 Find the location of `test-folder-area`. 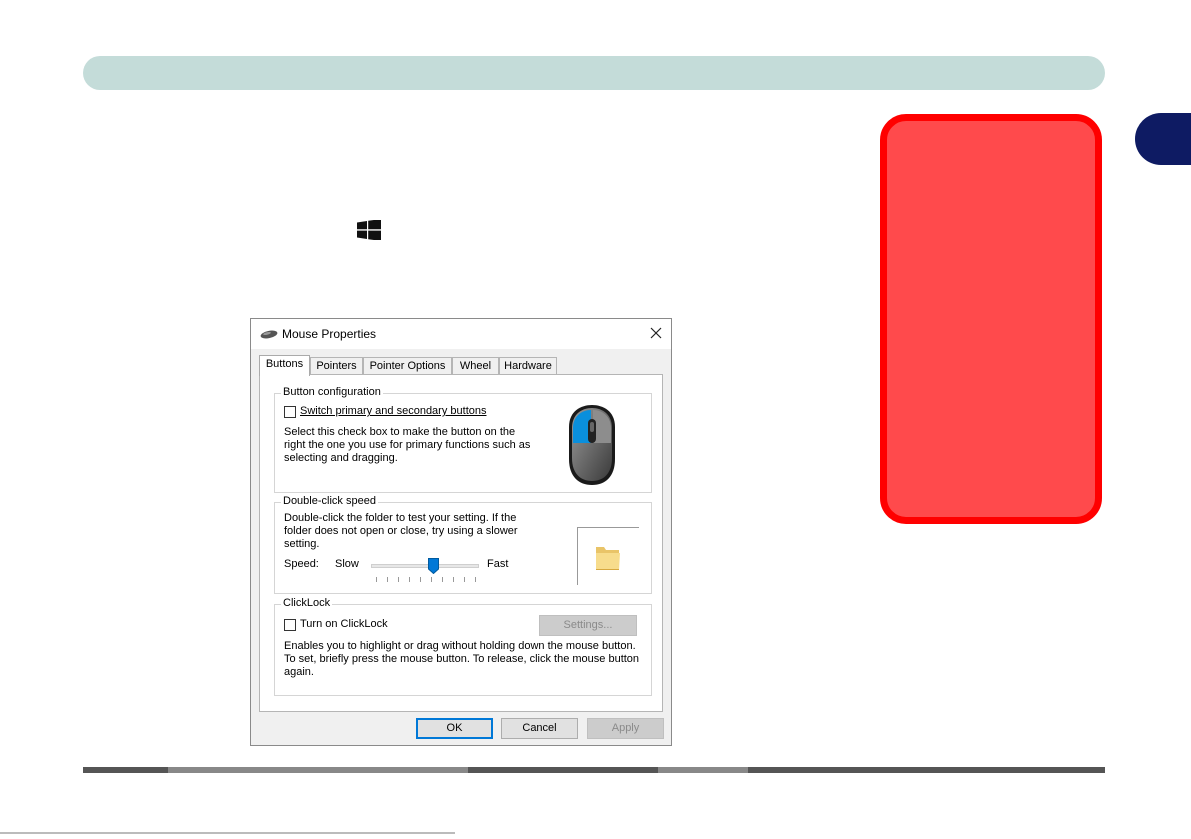

test-folder-area is located at coordinates (608, 556).